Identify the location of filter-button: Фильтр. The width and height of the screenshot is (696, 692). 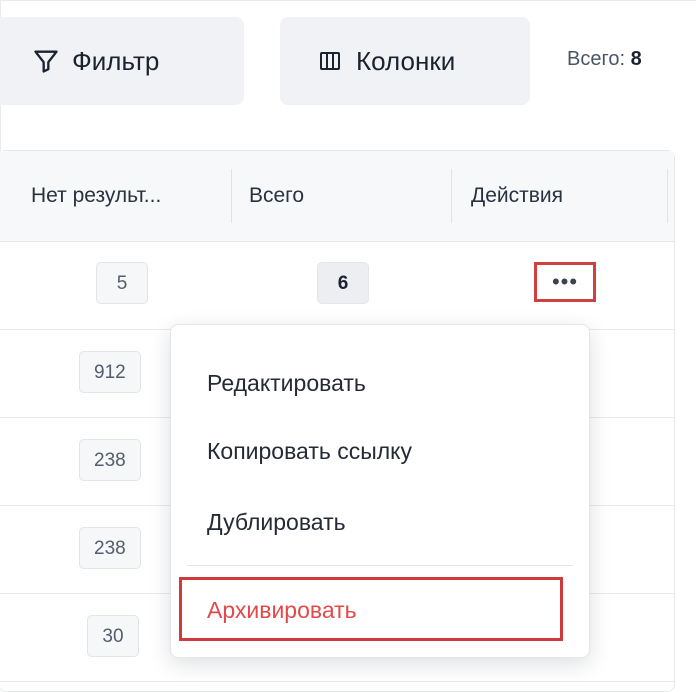
(122, 61).